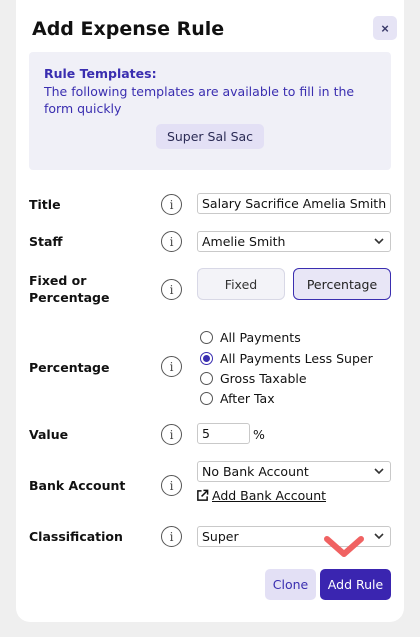 The height and width of the screenshot is (637, 420). Describe the element at coordinates (255, 471) in the screenshot. I see `bank-account-select-value: No Bank Account` at that location.